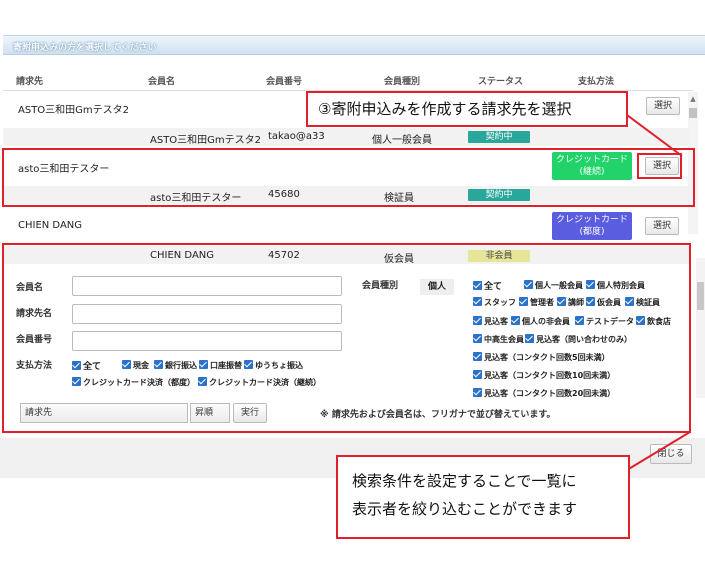  Describe the element at coordinates (663, 106) in the screenshot. I see `row1-select-button: 選択` at that location.